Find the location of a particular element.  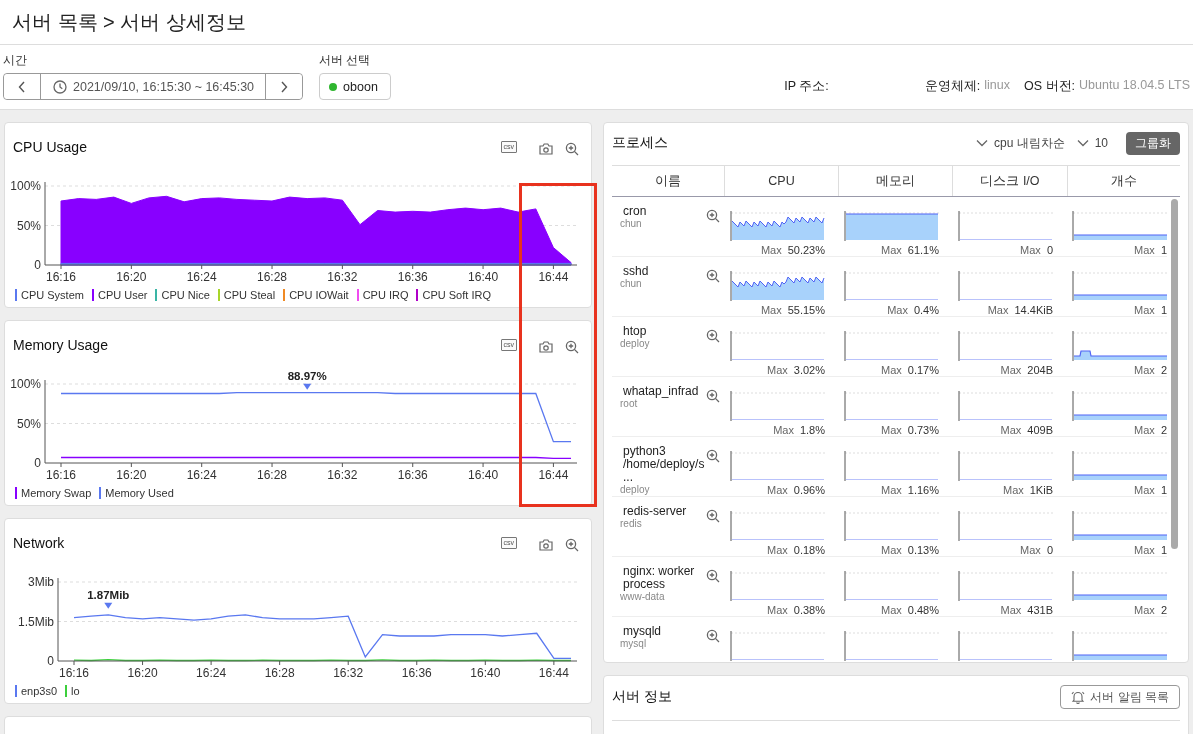

max-value: 0.18% is located at coordinates (809, 550).